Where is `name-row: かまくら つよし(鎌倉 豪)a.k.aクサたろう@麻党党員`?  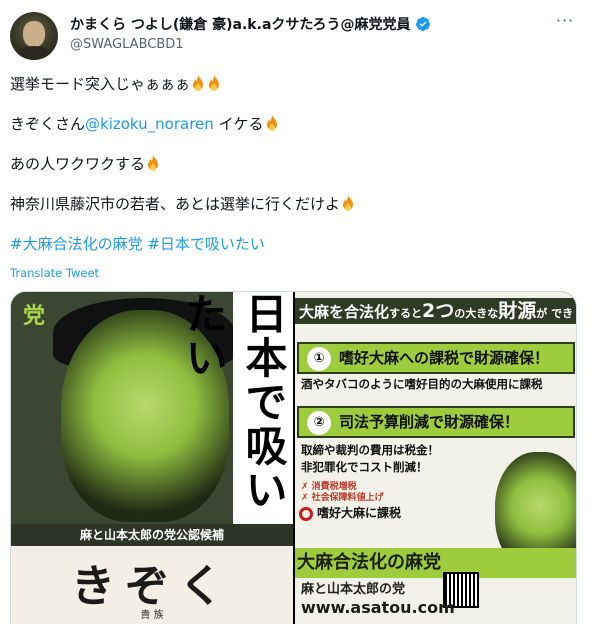 name-row: かまくら つよし(鎌倉 豪)a.k.aクサたろう@麻党党員 is located at coordinates (250, 24).